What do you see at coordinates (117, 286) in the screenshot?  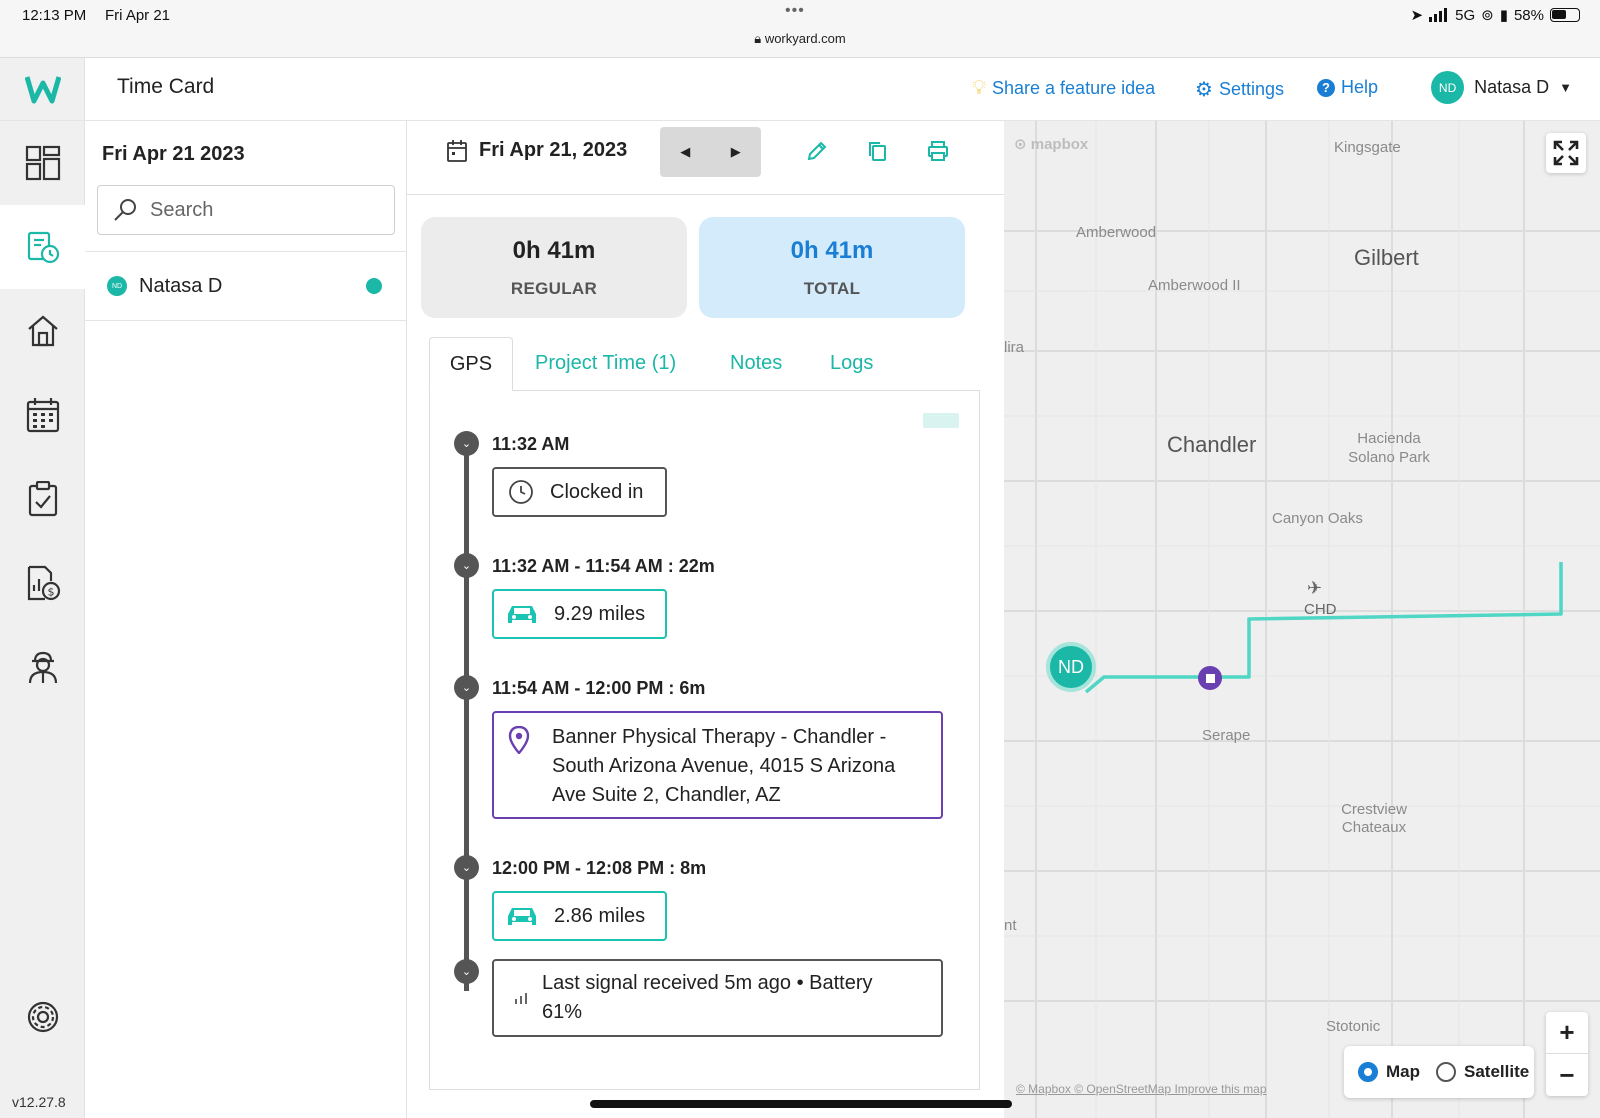 I see `employee-avatar: ND` at bounding box center [117, 286].